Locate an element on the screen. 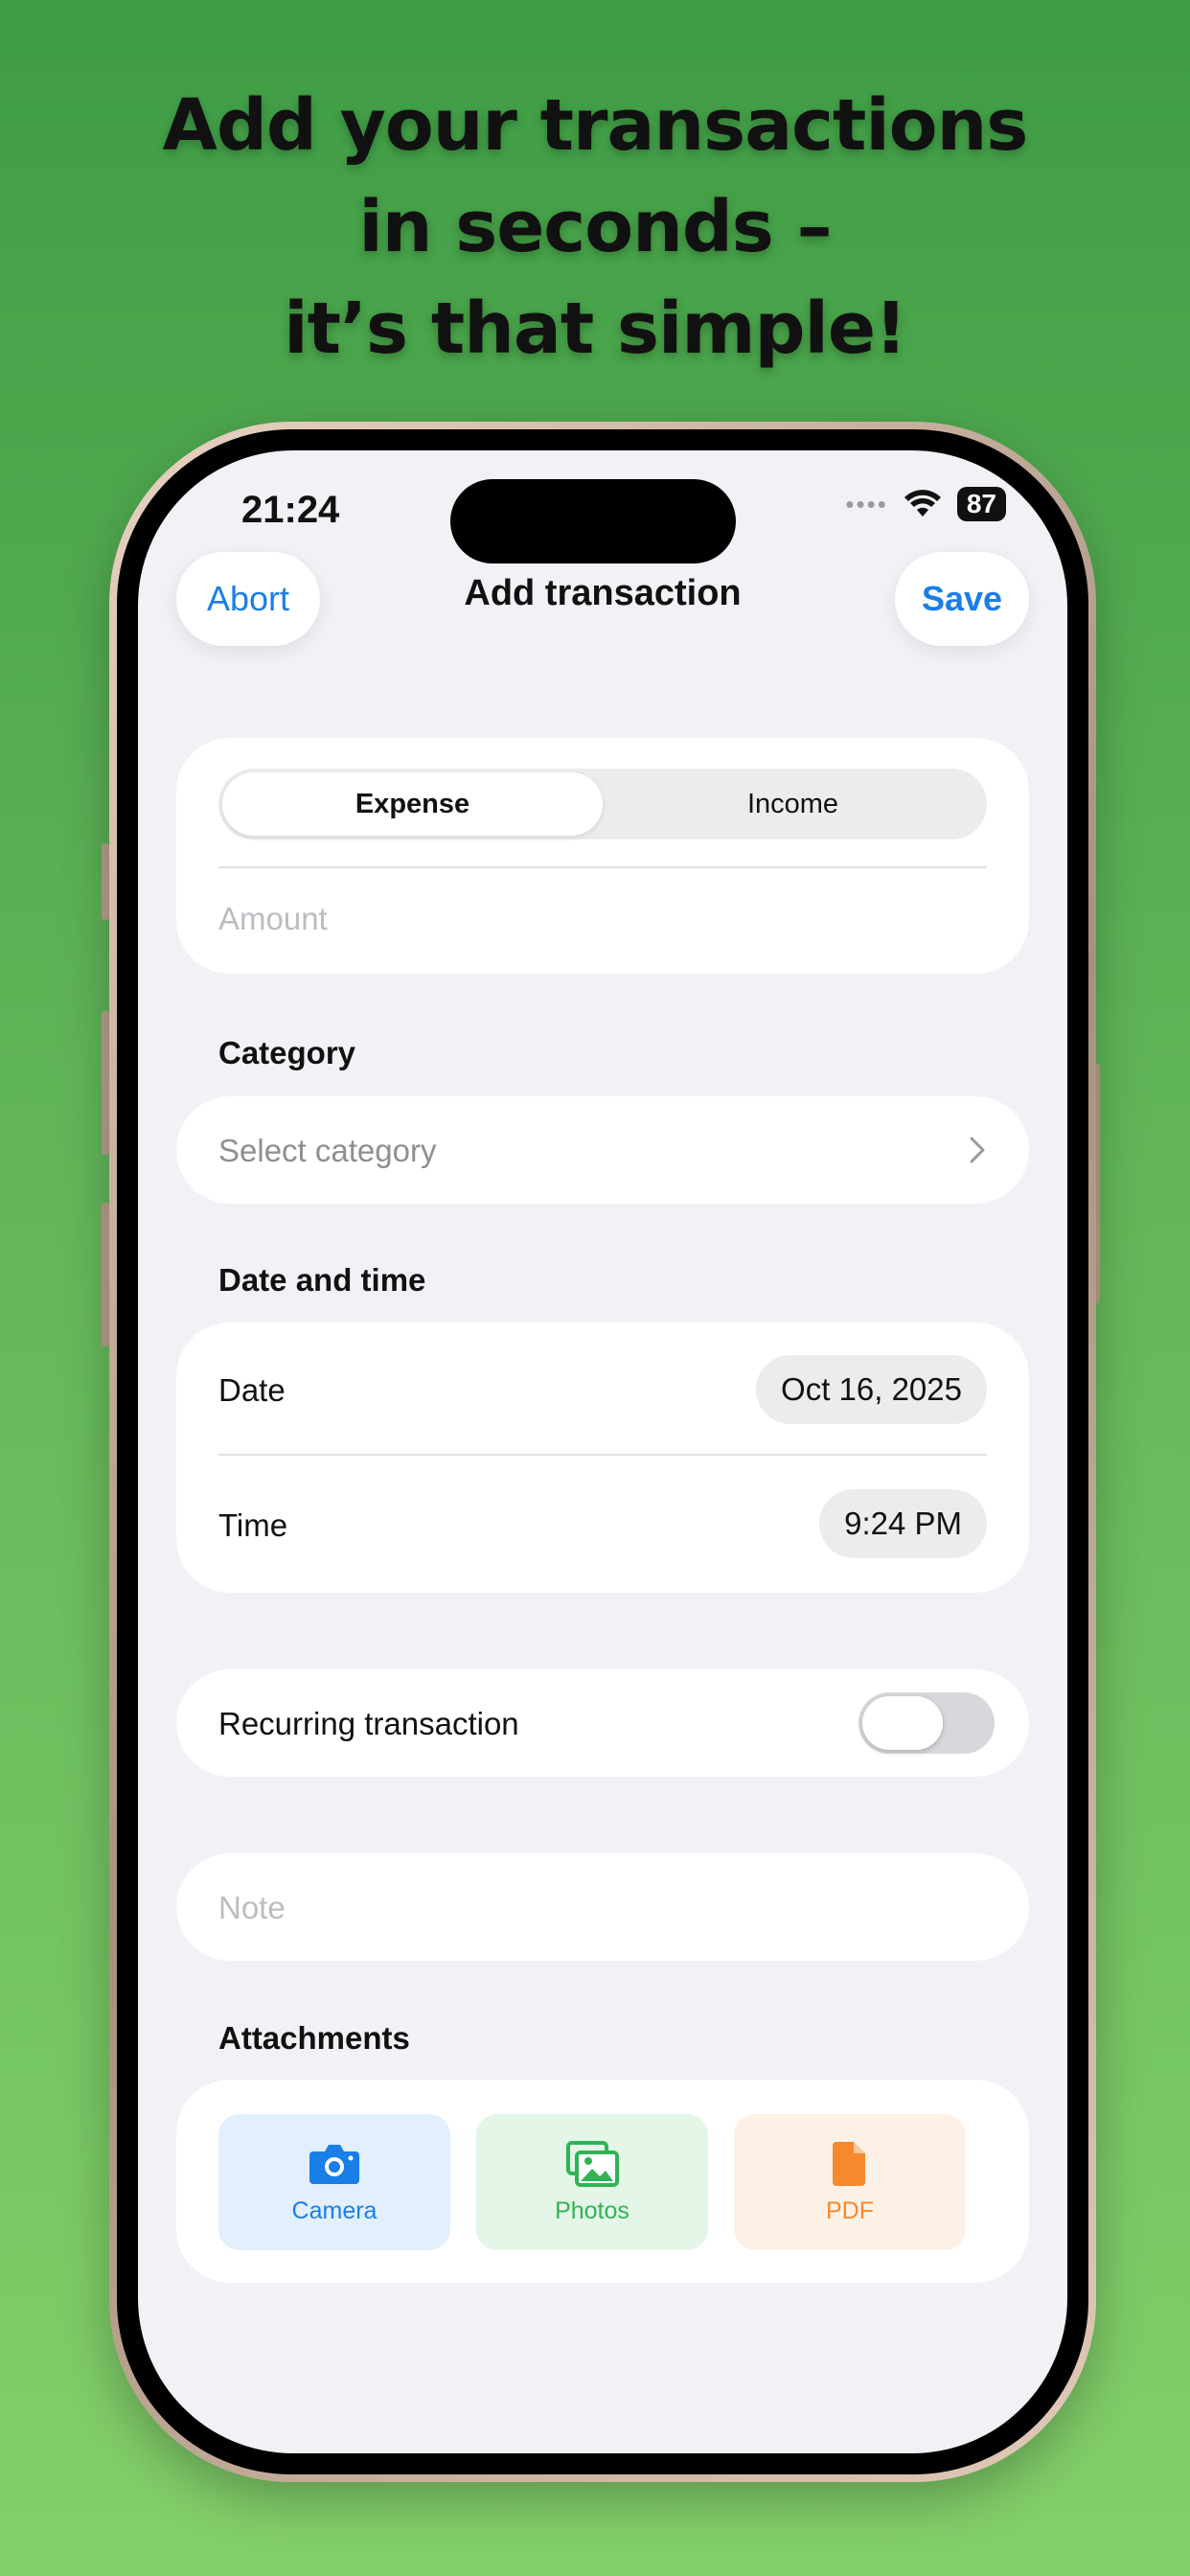  headline-line-3: it’s that simple! is located at coordinates (595, 329).